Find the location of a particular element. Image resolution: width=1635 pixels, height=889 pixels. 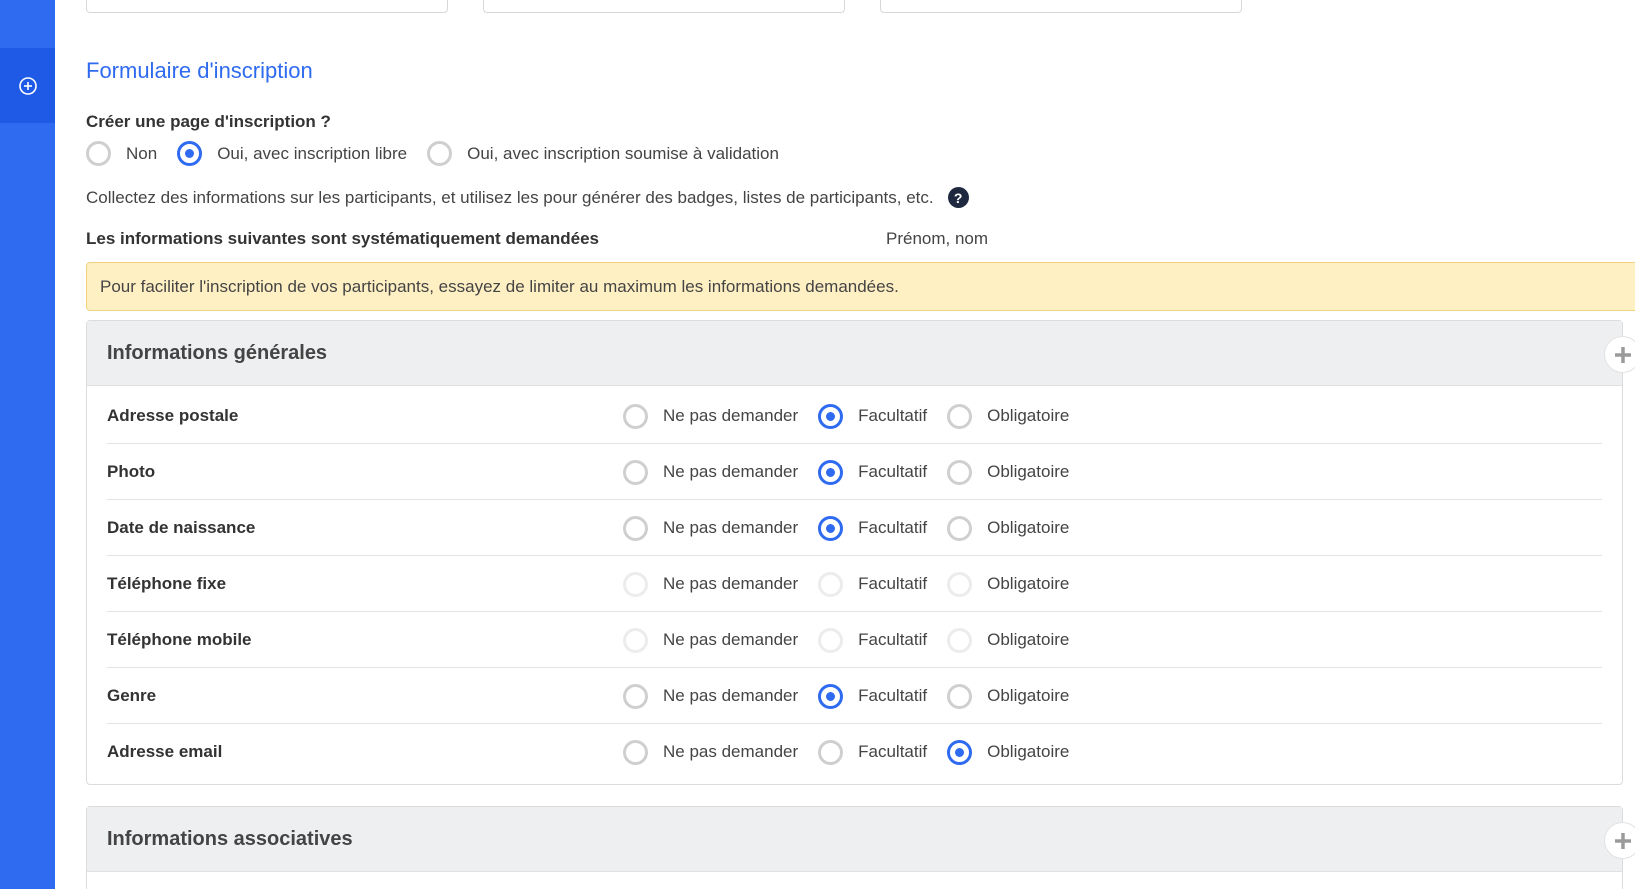

section-title: Formulaire d'inscription is located at coordinates (199, 70).